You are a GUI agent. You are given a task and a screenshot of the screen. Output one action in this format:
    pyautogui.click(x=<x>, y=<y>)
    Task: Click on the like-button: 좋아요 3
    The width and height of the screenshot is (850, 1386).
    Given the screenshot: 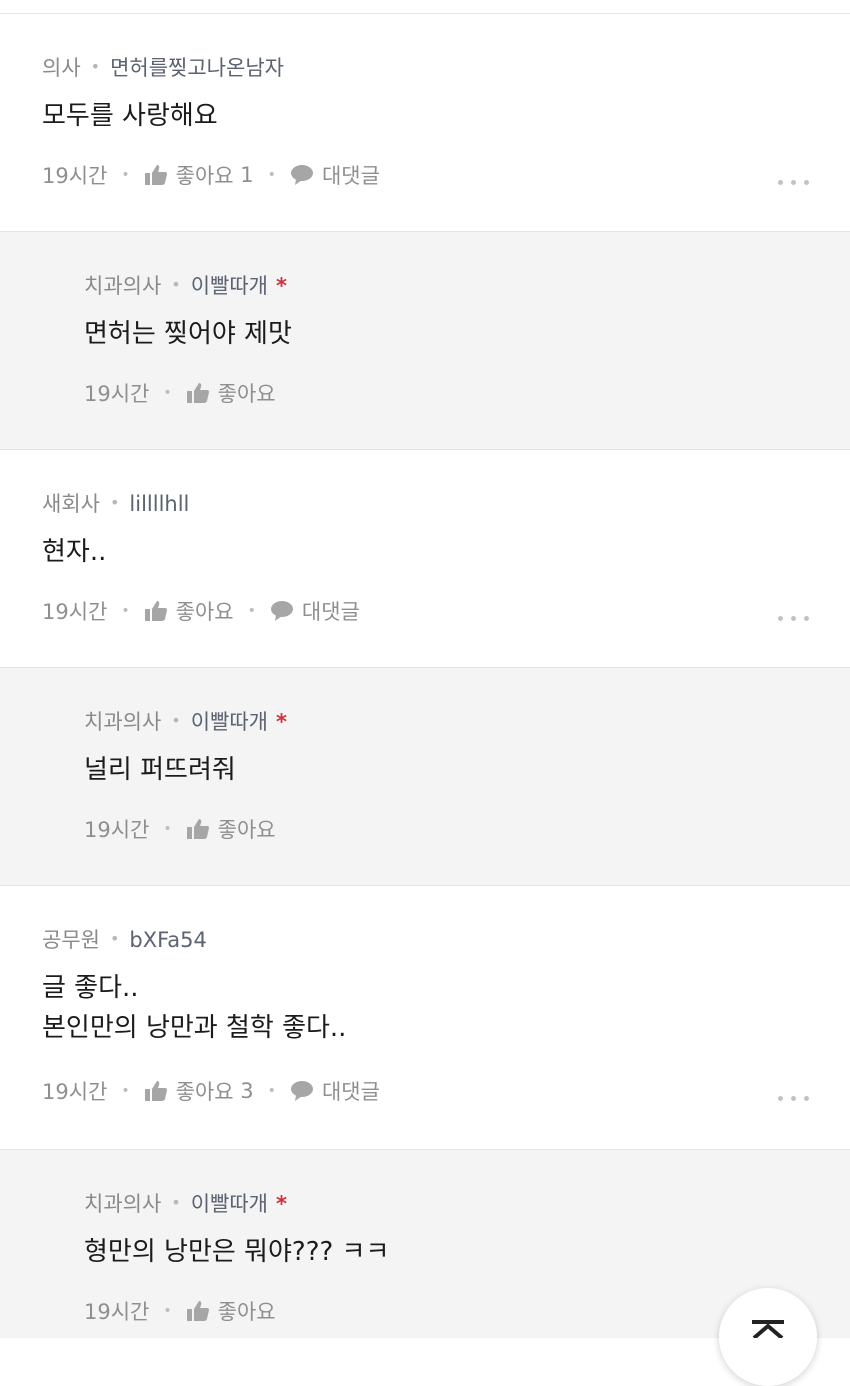 What is the action you would take?
    pyautogui.click(x=199, y=1091)
    